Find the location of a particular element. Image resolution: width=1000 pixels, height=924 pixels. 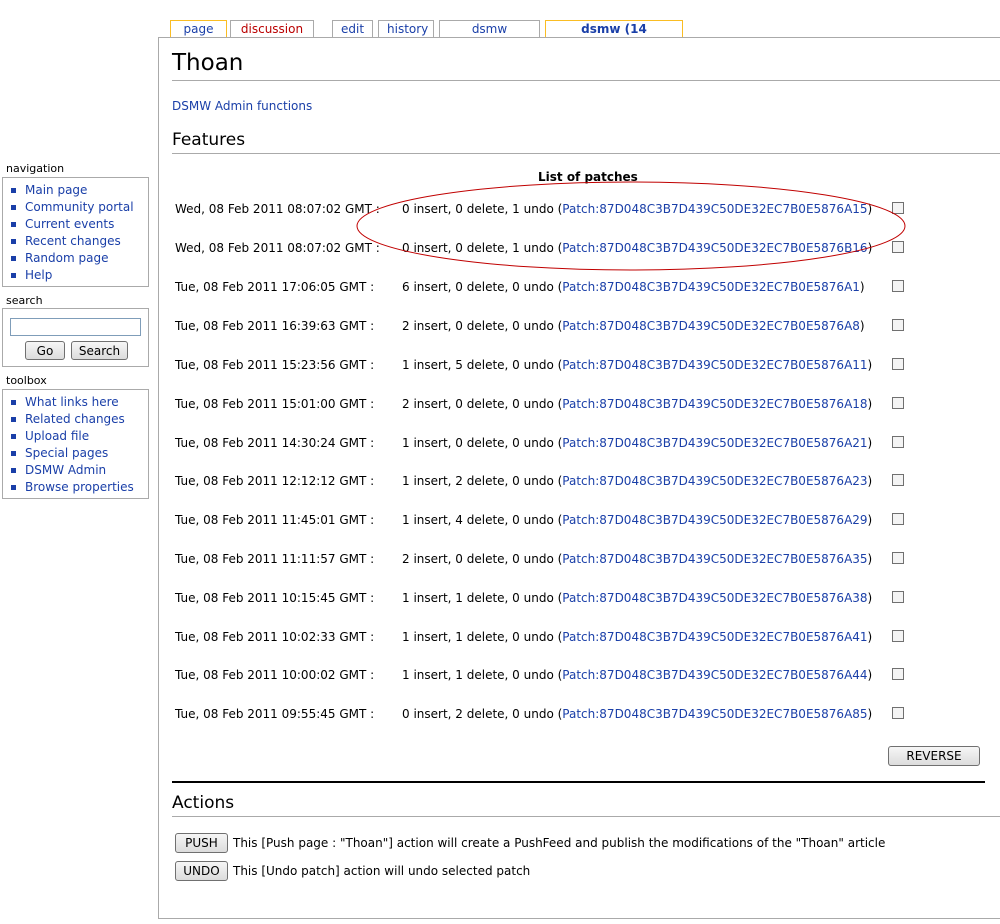

patch-link: Patch:87D048C3B7D439C50DE32EC7B0E5876A35 is located at coordinates (714, 559).